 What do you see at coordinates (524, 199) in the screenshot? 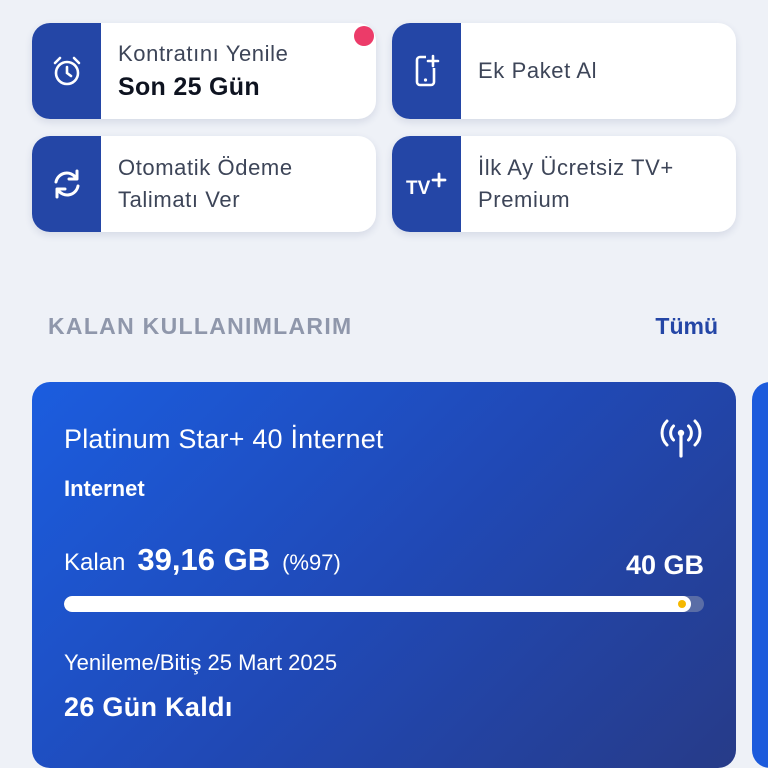
I see `tv-plus-offer-label-line2: Premium` at bounding box center [524, 199].